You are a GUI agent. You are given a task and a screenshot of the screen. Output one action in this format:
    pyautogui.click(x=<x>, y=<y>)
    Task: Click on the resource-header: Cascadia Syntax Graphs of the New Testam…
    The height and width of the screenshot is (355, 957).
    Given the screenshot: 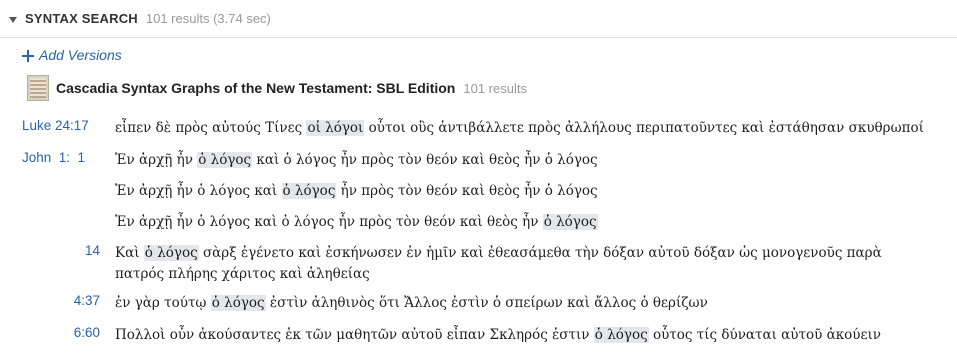 What is the action you would take?
    pyautogui.click(x=277, y=88)
    